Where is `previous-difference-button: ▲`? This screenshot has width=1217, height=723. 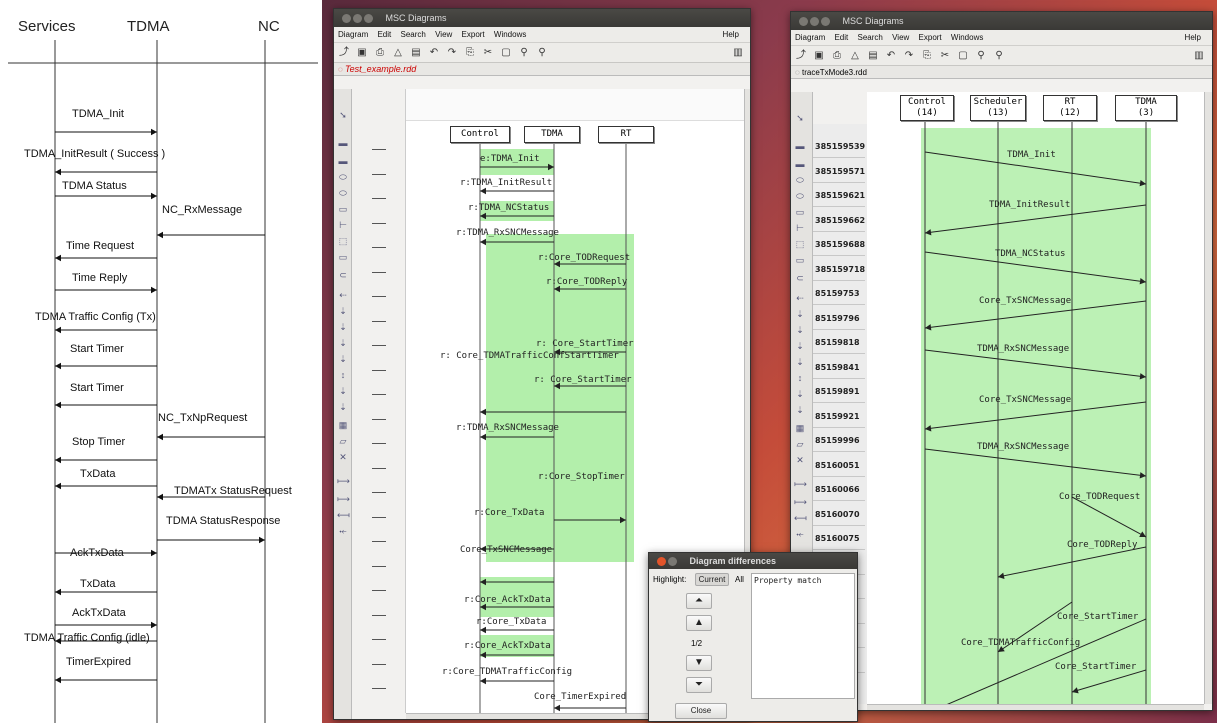 previous-difference-button: ▲ is located at coordinates (699, 623).